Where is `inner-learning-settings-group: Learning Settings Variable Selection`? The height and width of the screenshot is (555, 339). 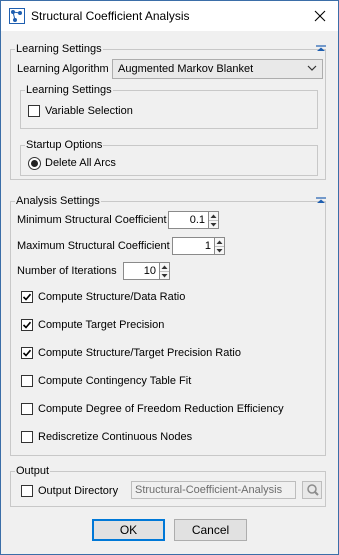
inner-learning-settings-group: Learning Settings Variable Selection is located at coordinates (169, 106).